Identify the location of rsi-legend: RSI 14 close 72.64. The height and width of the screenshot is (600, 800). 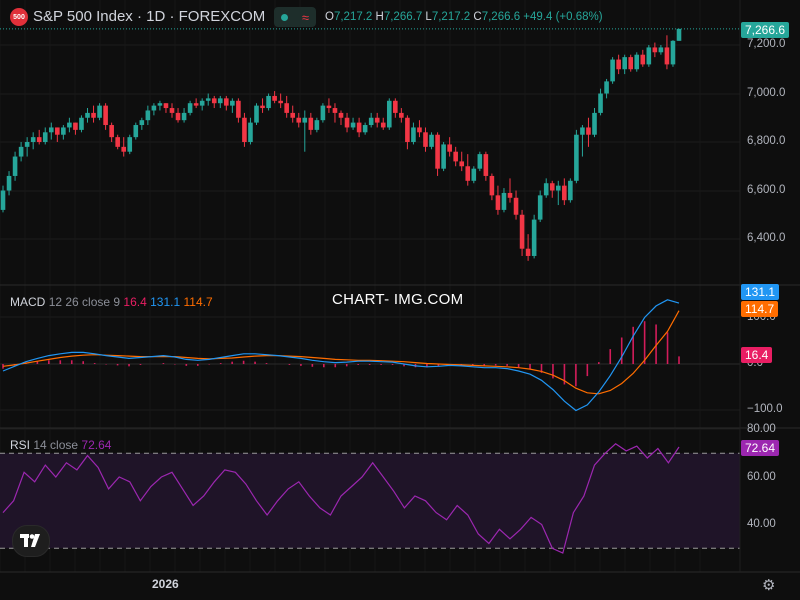
(60, 445).